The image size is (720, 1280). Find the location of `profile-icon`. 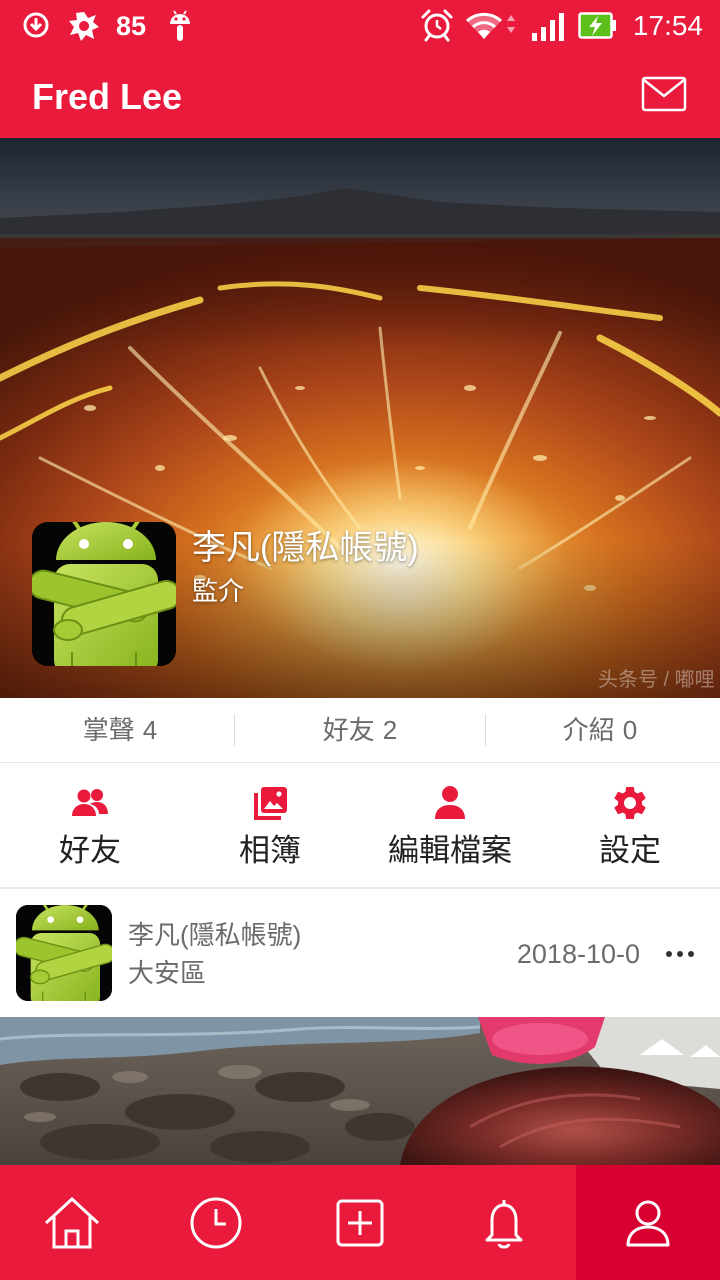

profile-icon is located at coordinates (648, 1223).